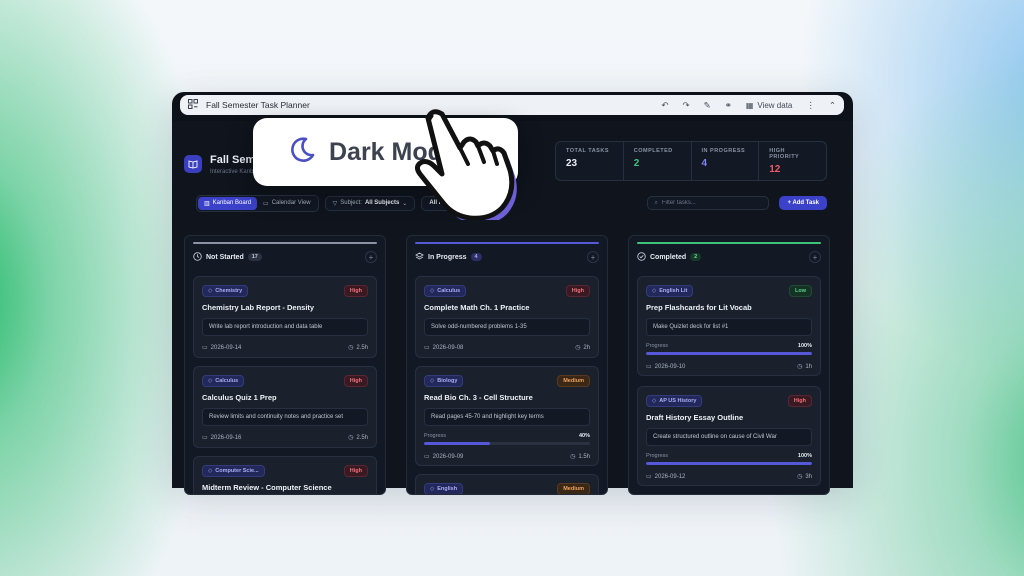 The height and width of the screenshot is (576, 1024). I want to click on tab-calendar-view: ▭ Calendar View, so click(287, 203).